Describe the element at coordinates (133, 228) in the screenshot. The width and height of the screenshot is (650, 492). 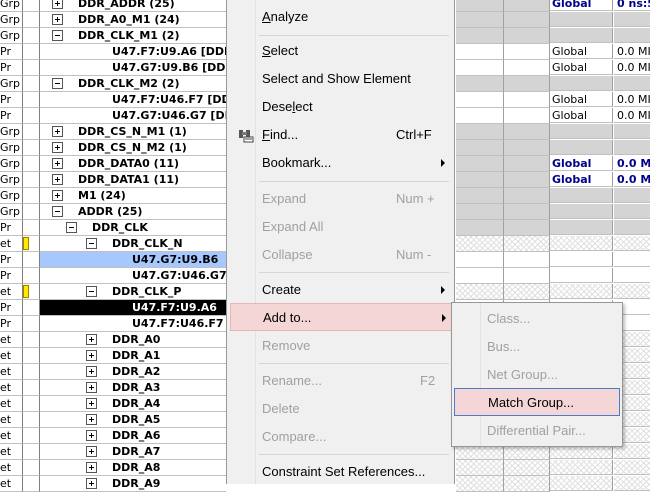
I see `object-name-cell: DDR_CLK` at that location.